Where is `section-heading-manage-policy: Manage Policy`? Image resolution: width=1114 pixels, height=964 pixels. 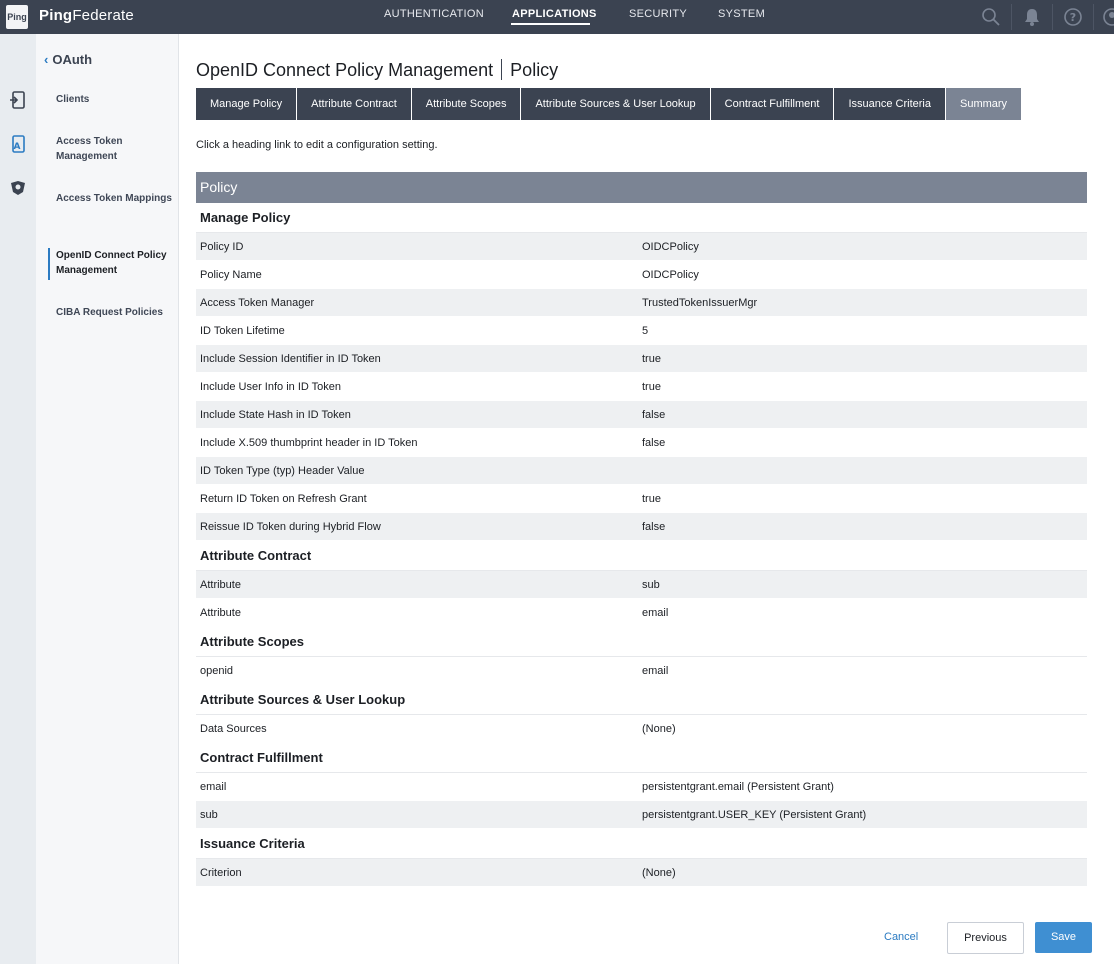 section-heading-manage-policy: Manage Policy is located at coordinates (641, 218).